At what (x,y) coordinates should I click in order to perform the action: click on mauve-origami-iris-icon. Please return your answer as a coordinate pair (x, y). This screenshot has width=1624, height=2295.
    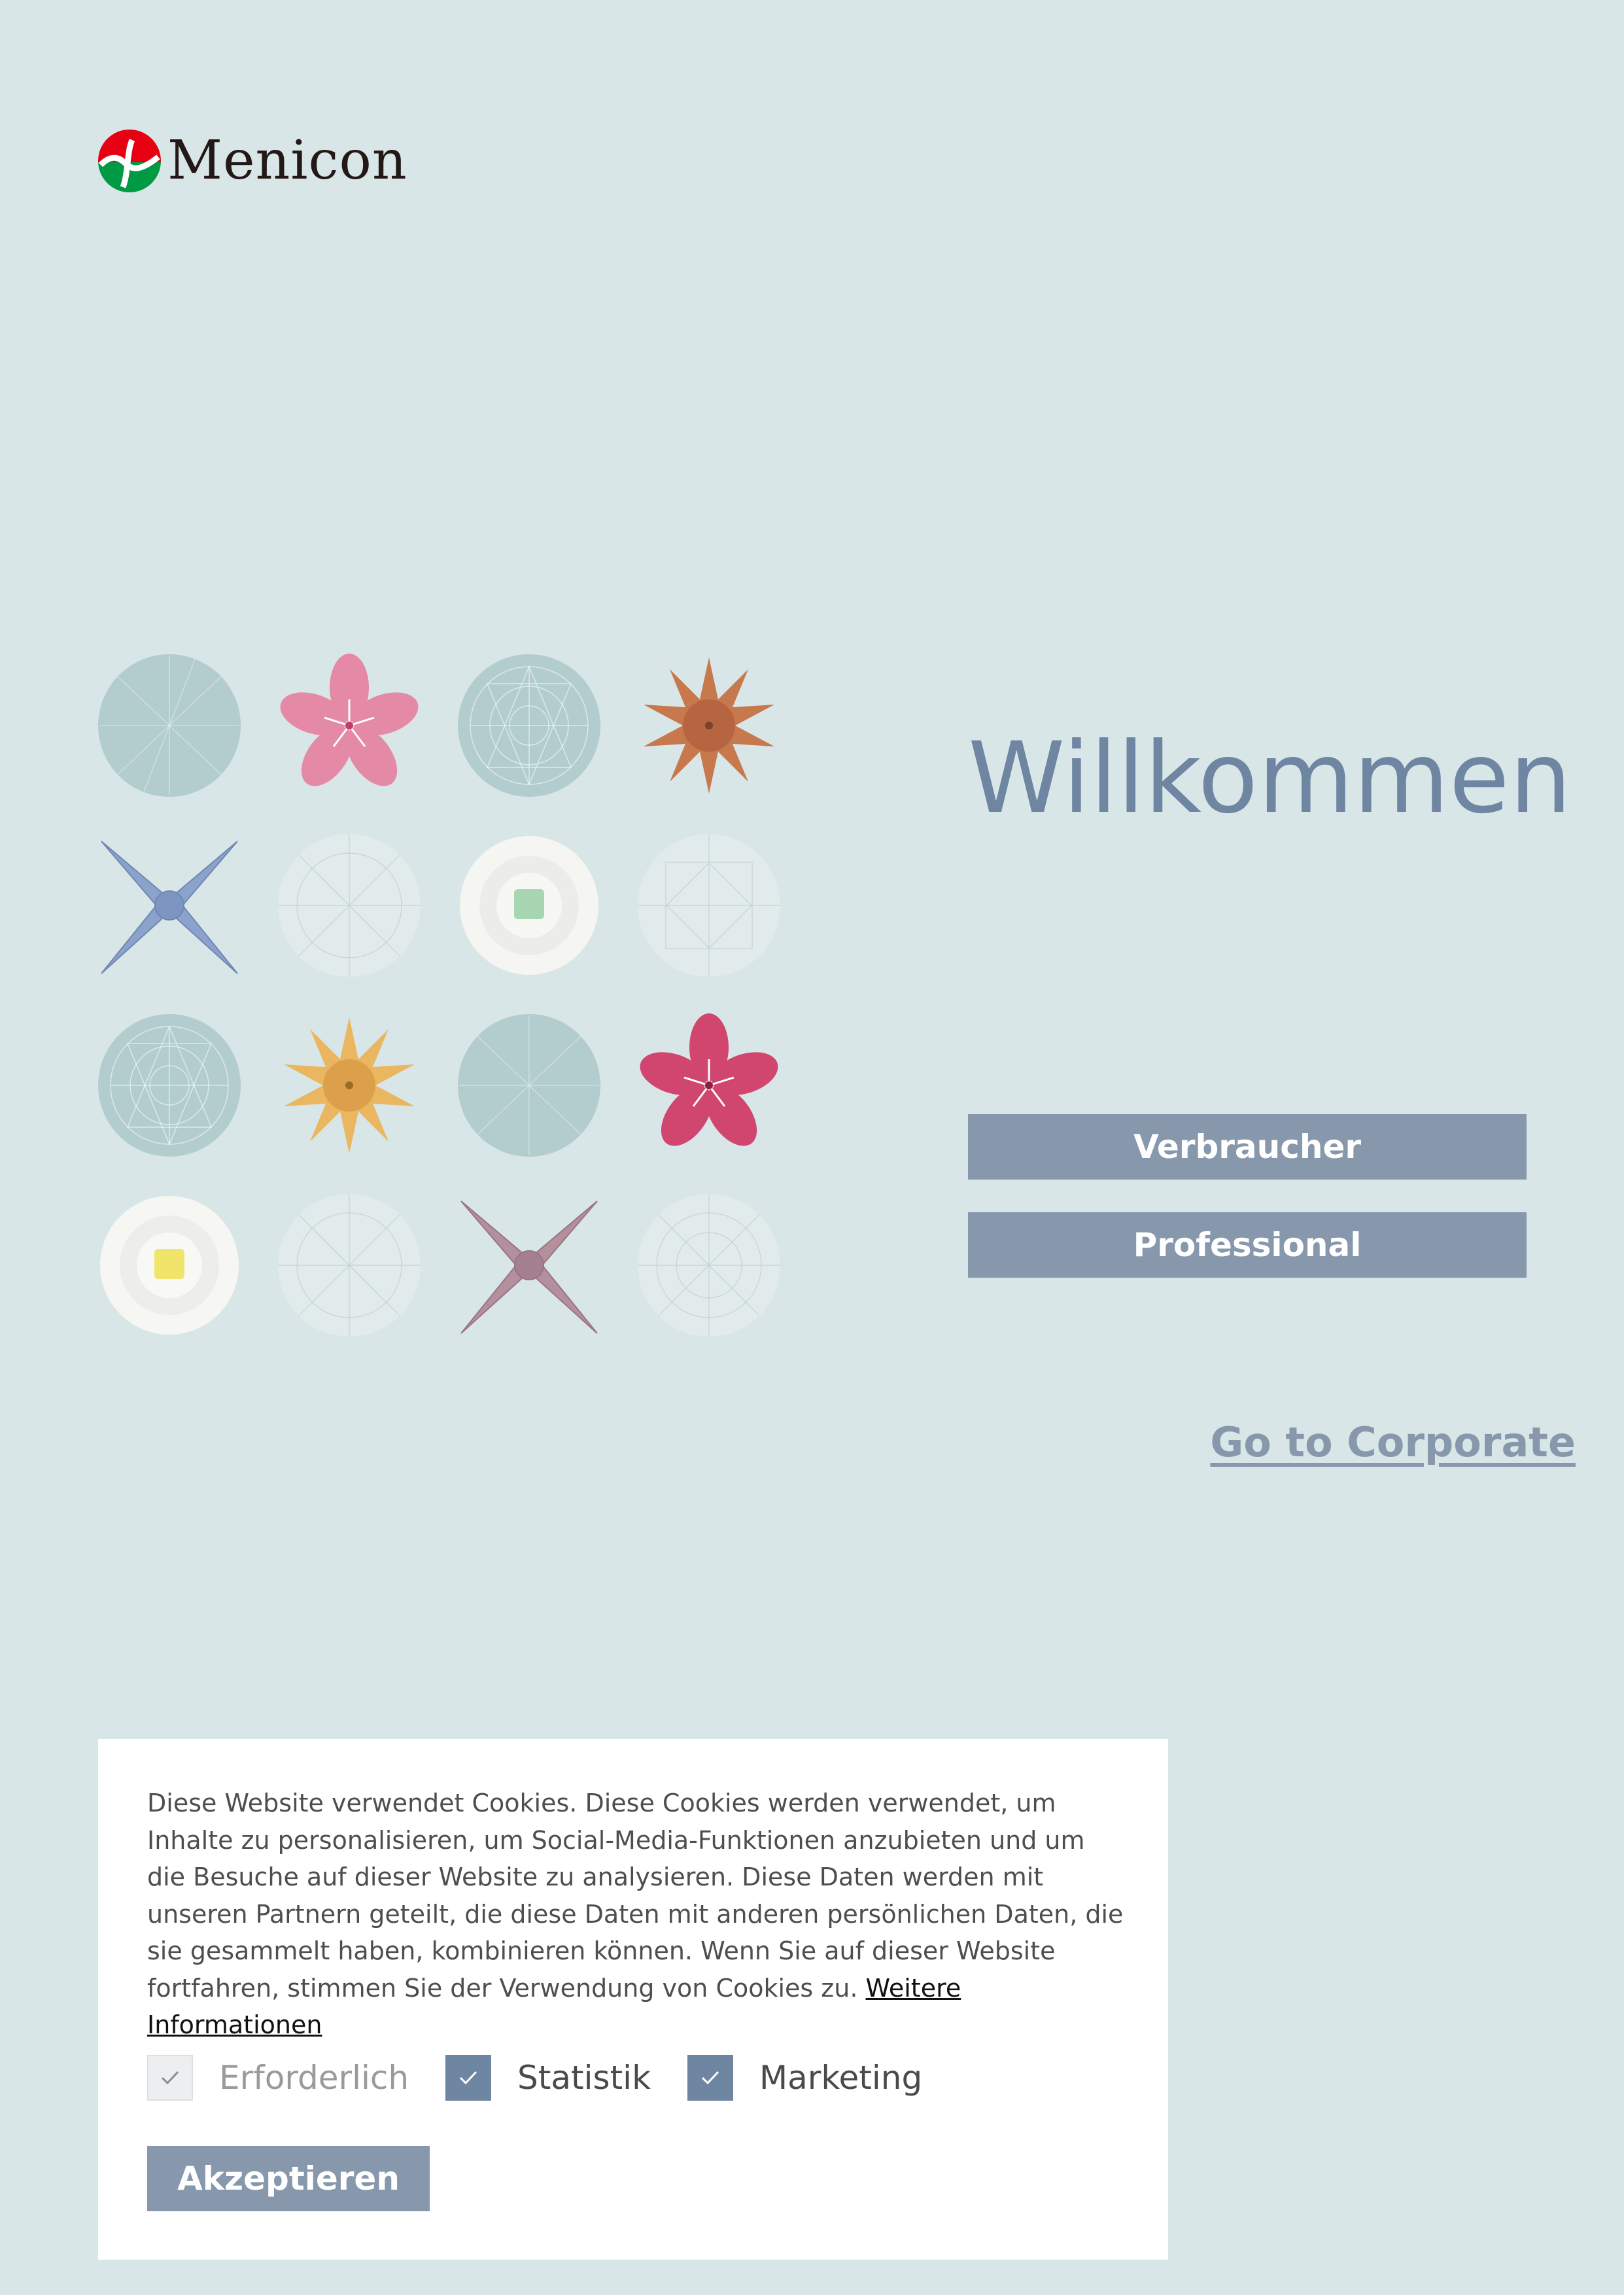
    Looking at the image, I should click on (529, 1267).